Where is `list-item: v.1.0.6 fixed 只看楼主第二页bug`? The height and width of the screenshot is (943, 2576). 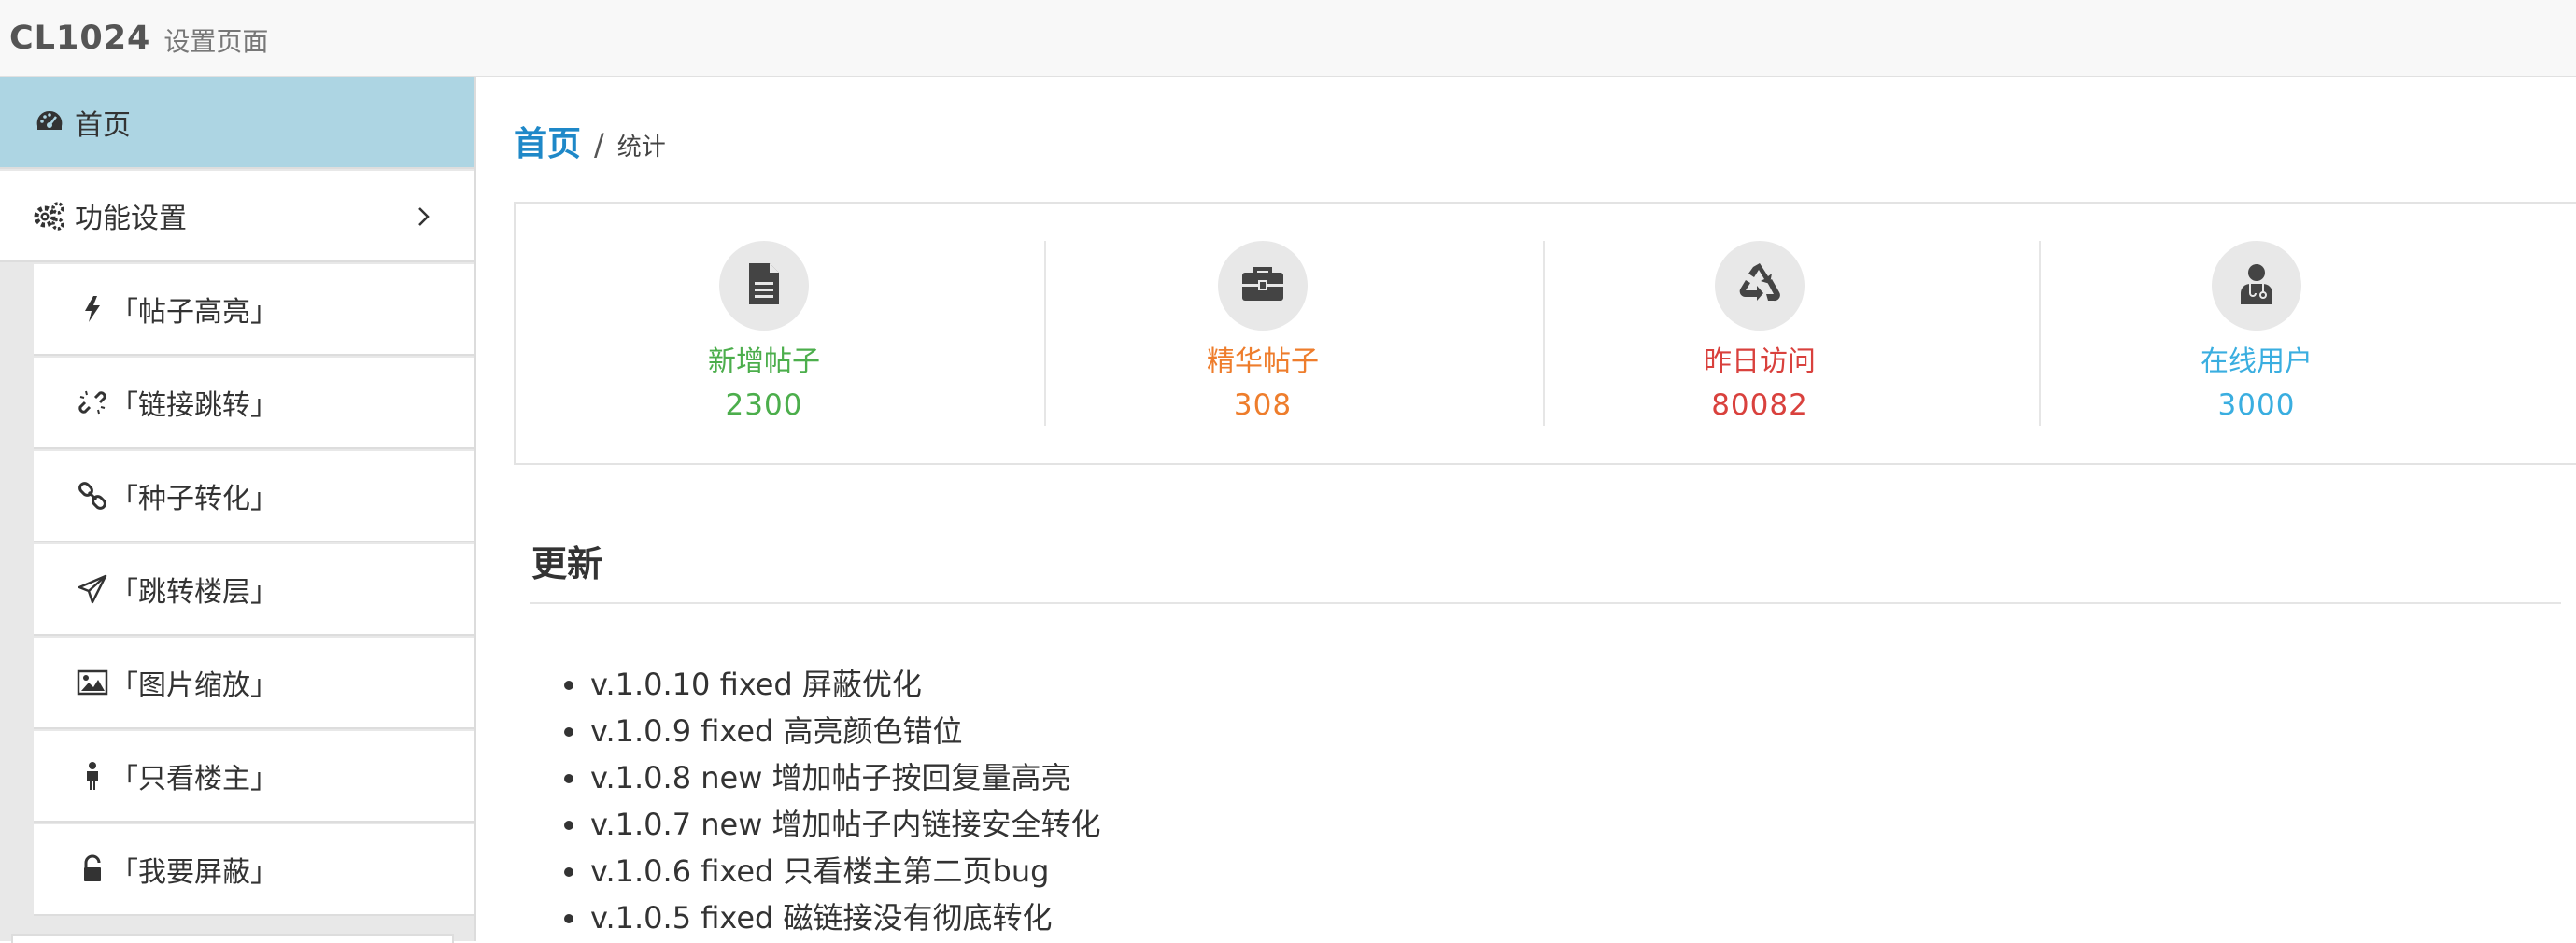
list-item: v.1.0.6 fixed 只看楼主第二页bug is located at coordinates (832, 871).